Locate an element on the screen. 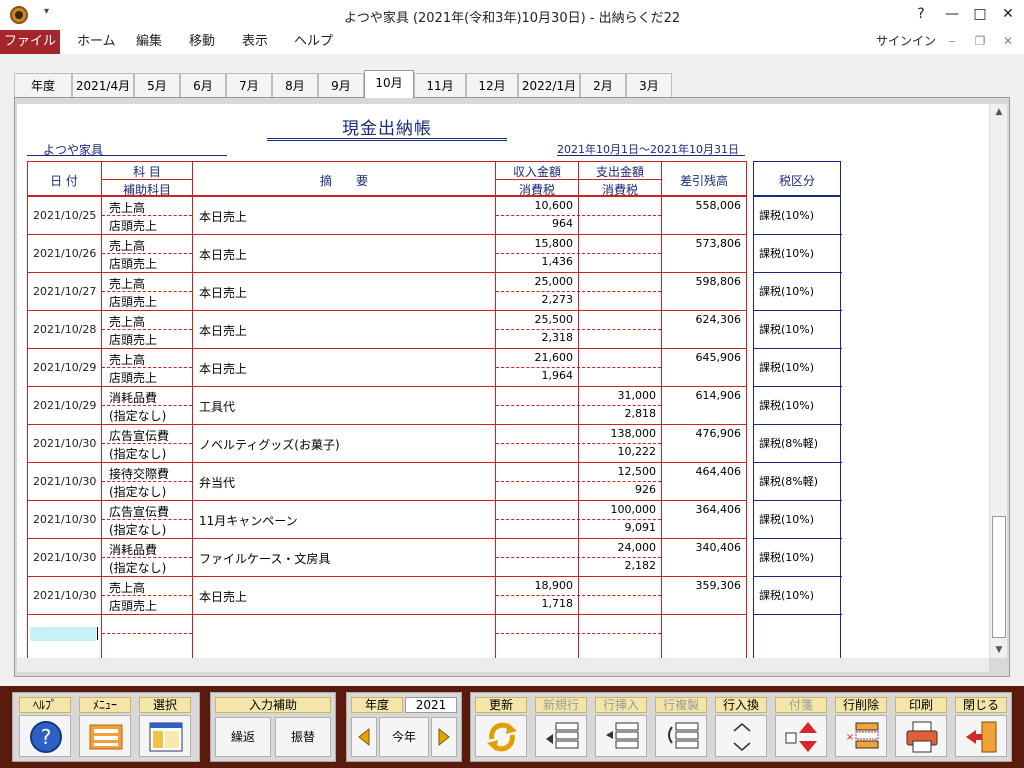  tab-07: 7月 is located at coordinates (249, 85).